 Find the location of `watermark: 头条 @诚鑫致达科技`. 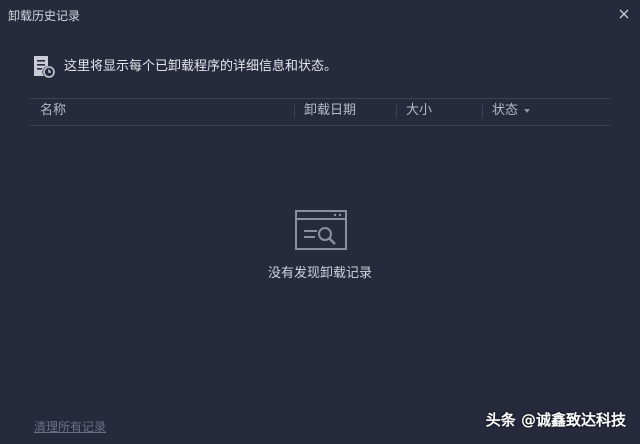

watermark: 头条 @诚鑫致达科技 is located at coordinates (555, 420).